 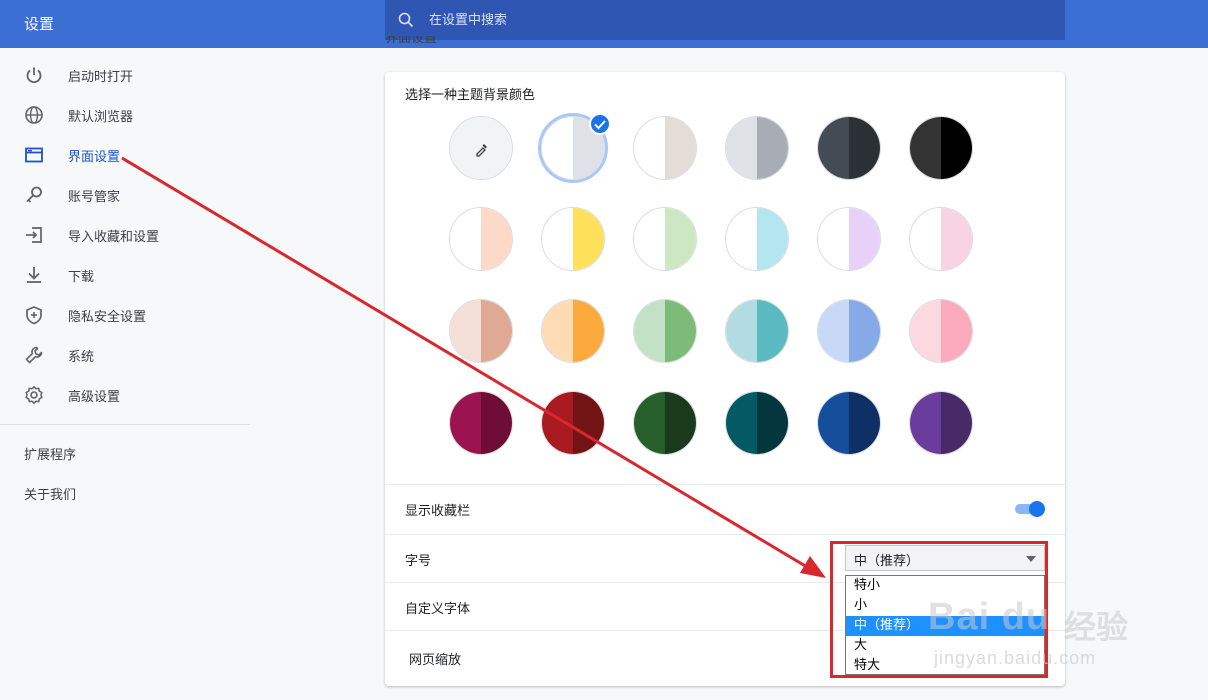 What do you see at coordinates (81, 277) in the screenshot?
I see `sidebar-item-label: 下载` at bounding box center [81, 277].